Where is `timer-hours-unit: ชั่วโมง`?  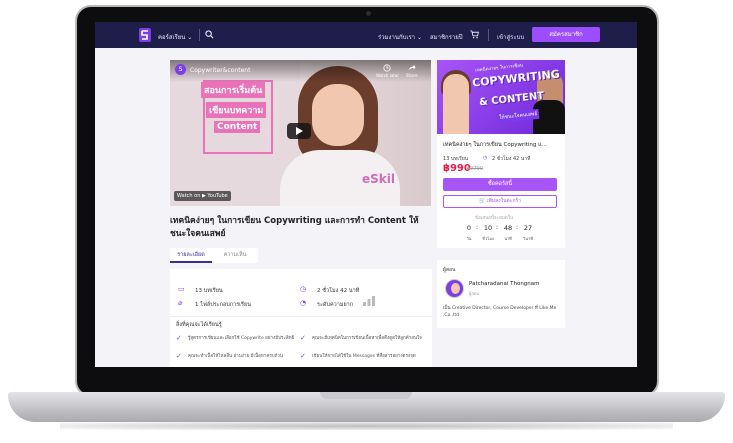 timer-hours-unit: ชั่วโมง is located at coordinates (488, 238).